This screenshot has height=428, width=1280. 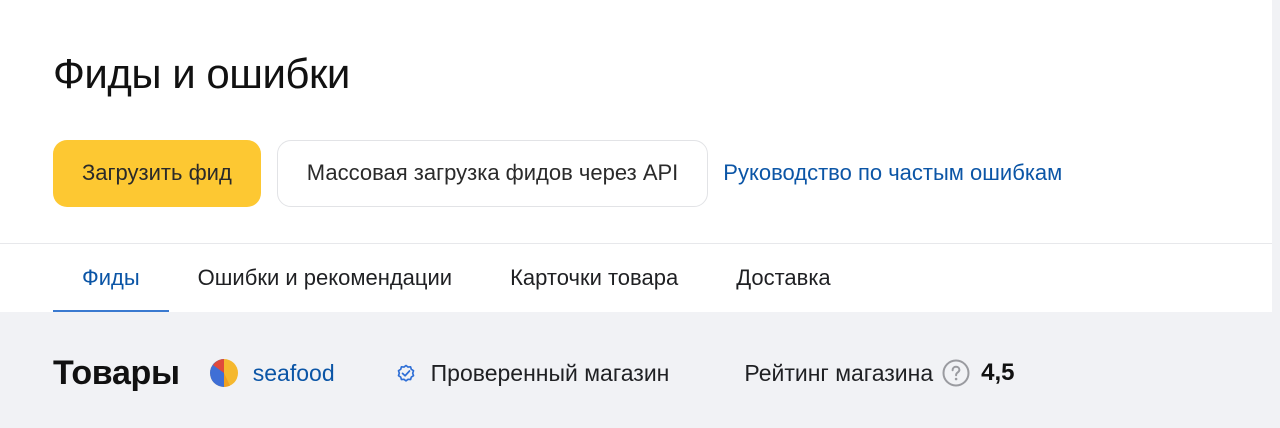 I want to click on page-title: Фиды и ошибки, so click(x=201, y=73).